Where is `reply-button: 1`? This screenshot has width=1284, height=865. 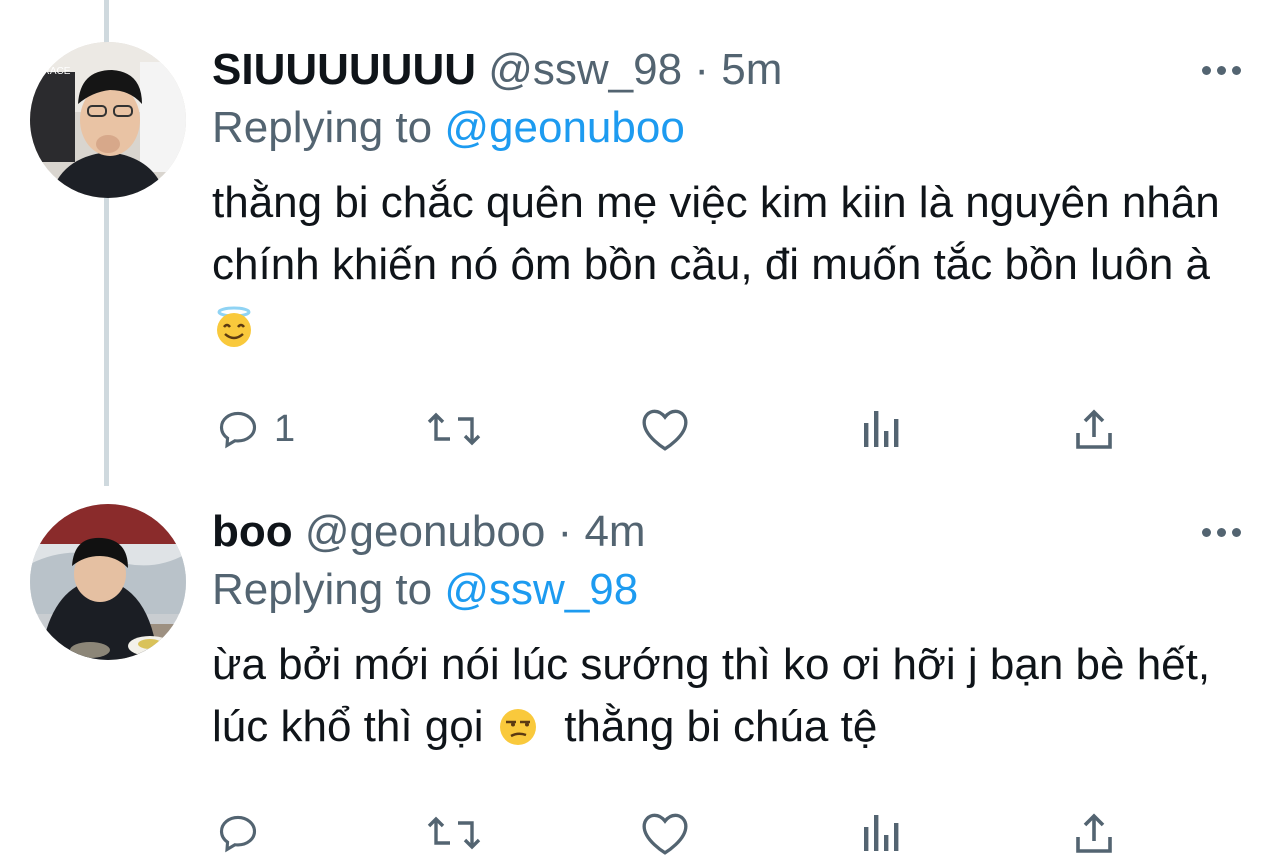
reply-button: 1 is located at coordinates (255, 429).